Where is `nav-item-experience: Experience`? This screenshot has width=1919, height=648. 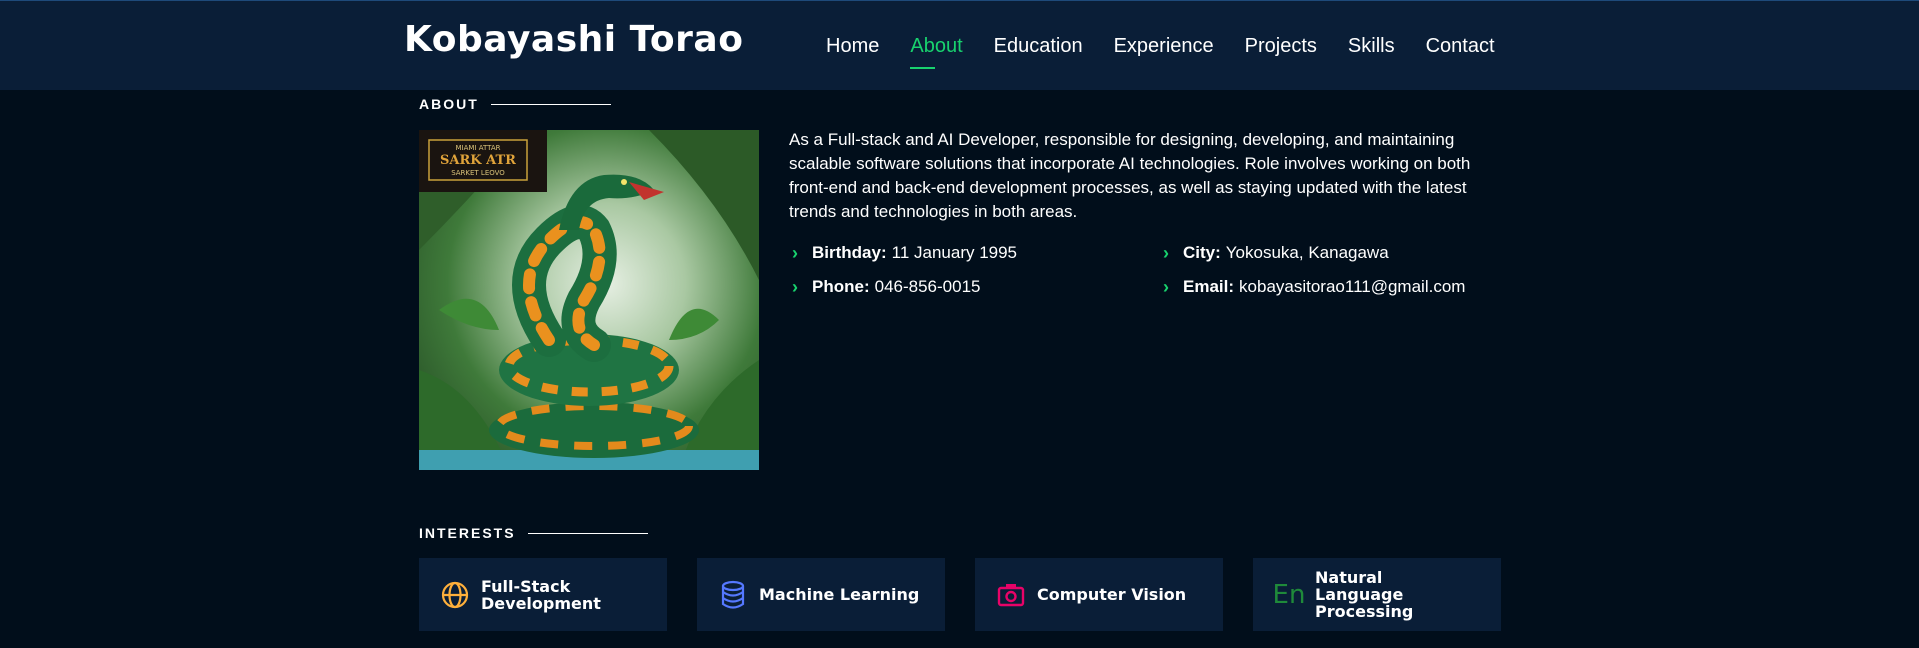
nav-item-experience: Experience is located at coordinates (1164, 46).